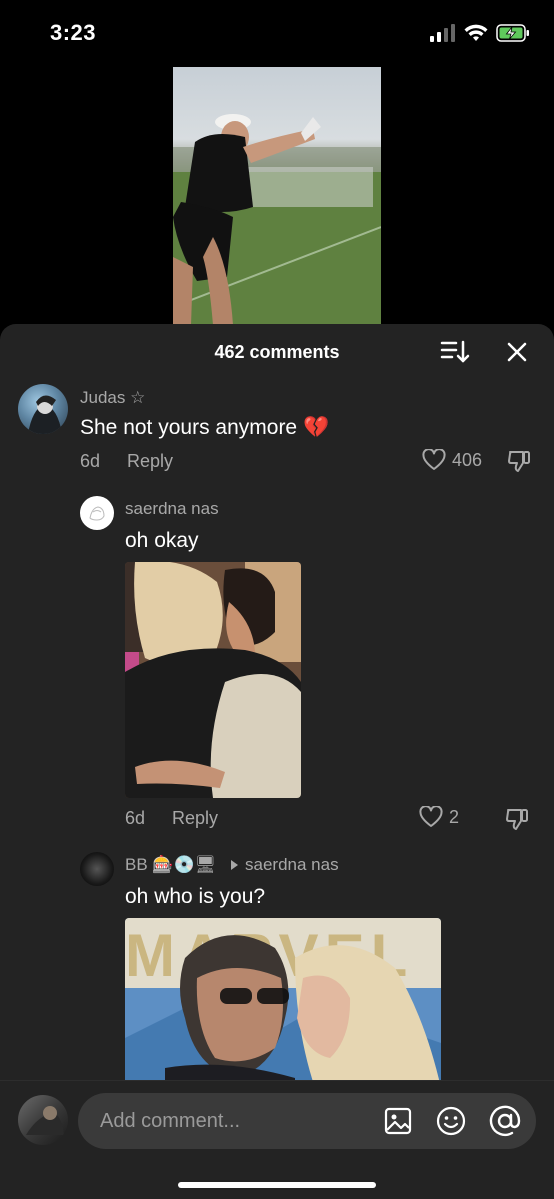  I want to click on sheet-header: 462 comments, so click(277, 352).